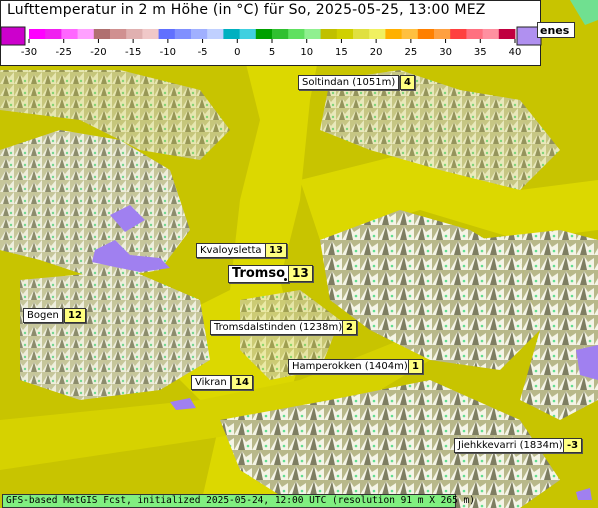 Image resolution: width=598 pixels, height=508 pixels. Describe the element at coordinates (29, 52) in the screenshot. I see `scale-tick-label: -30` at that location.